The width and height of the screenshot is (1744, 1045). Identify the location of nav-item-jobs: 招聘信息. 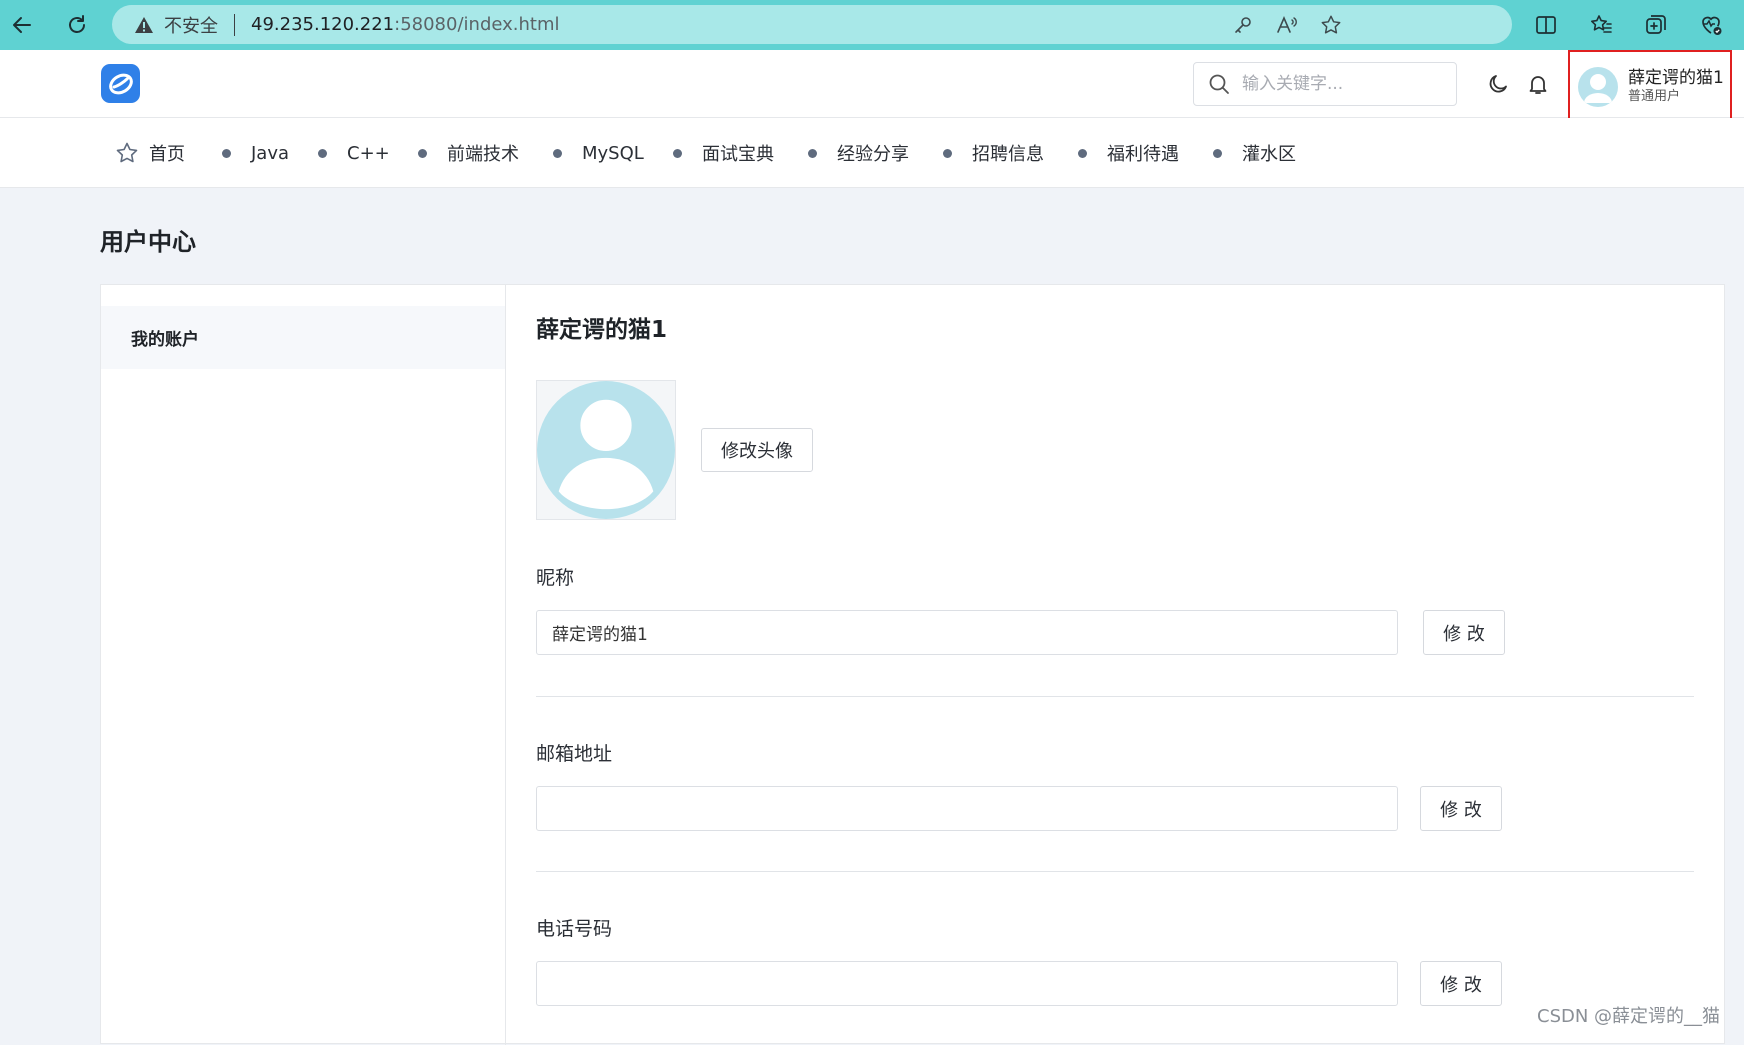
(993, 153).